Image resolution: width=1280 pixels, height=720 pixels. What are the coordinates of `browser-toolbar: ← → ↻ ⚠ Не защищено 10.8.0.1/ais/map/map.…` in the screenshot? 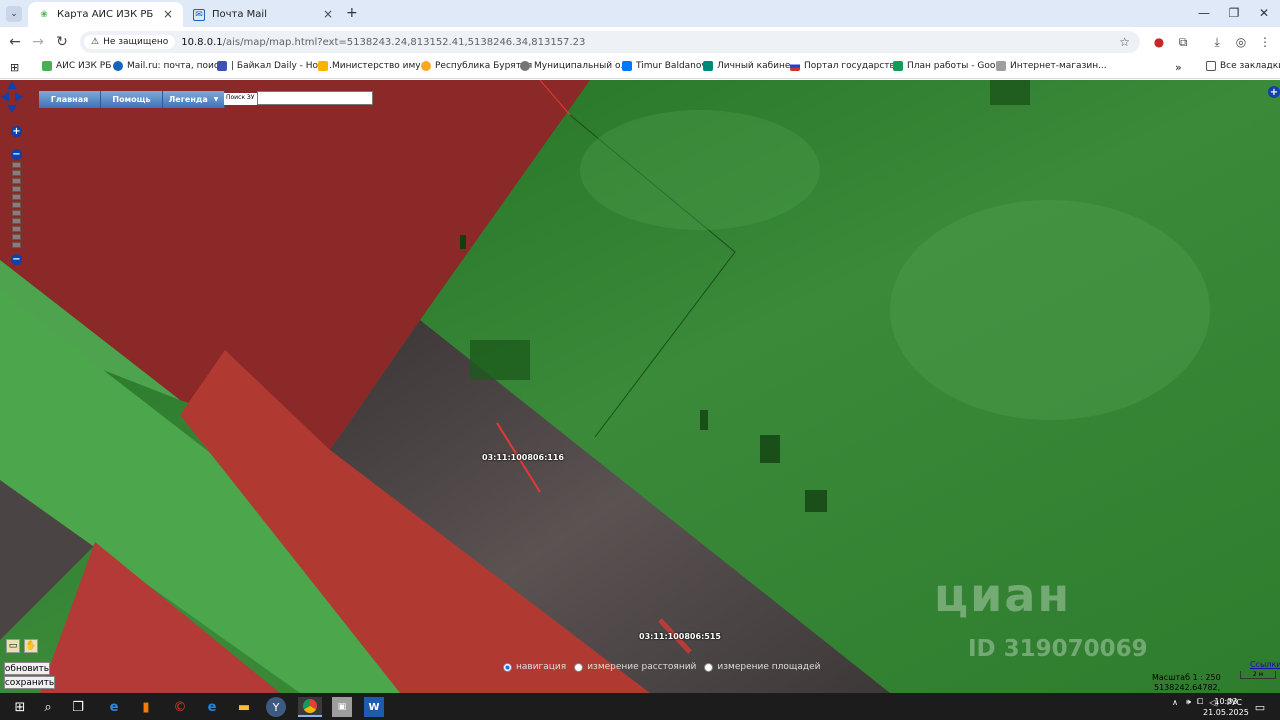 It's located at (640, 42).